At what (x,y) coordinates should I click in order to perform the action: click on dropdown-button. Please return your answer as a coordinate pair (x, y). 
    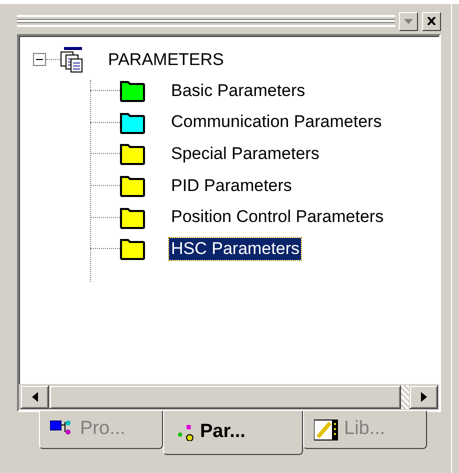
    Looking at the image, I should click on (408, 21).